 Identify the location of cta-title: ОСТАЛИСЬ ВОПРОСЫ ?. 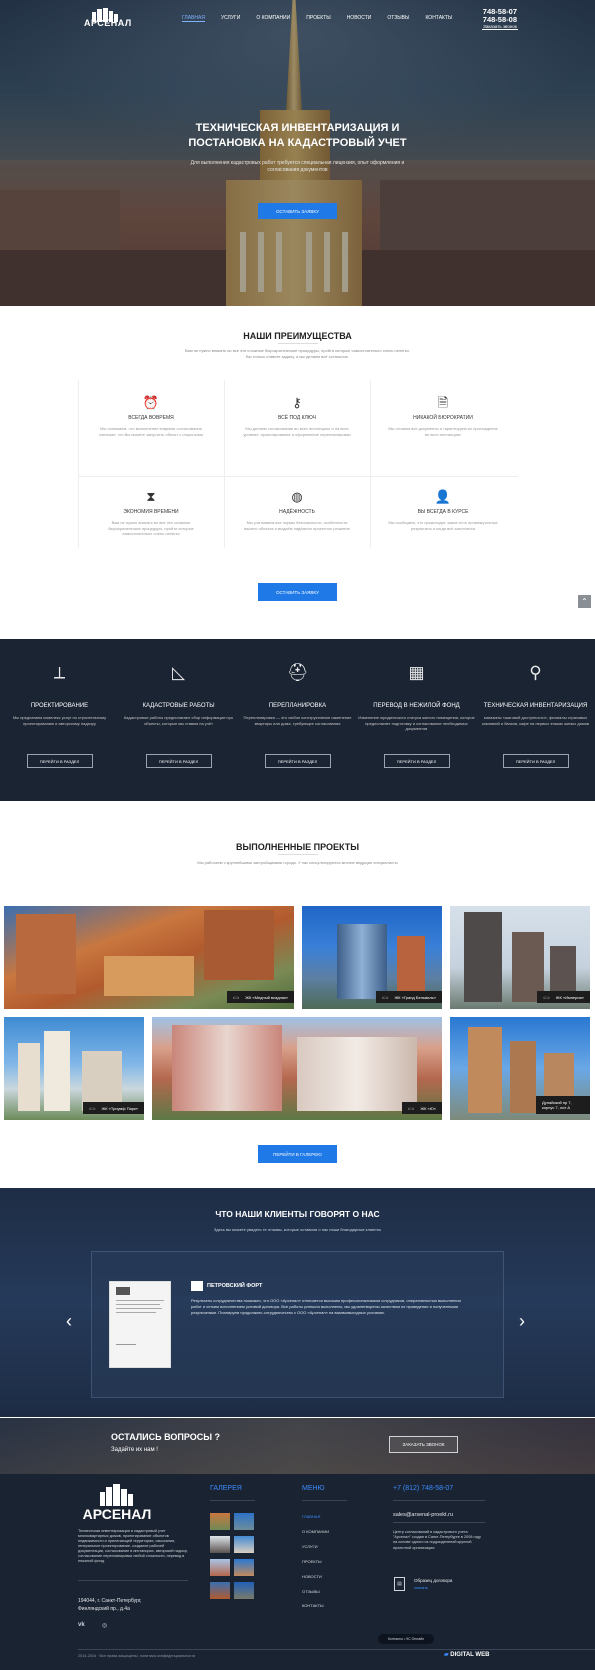
(166, 1437).